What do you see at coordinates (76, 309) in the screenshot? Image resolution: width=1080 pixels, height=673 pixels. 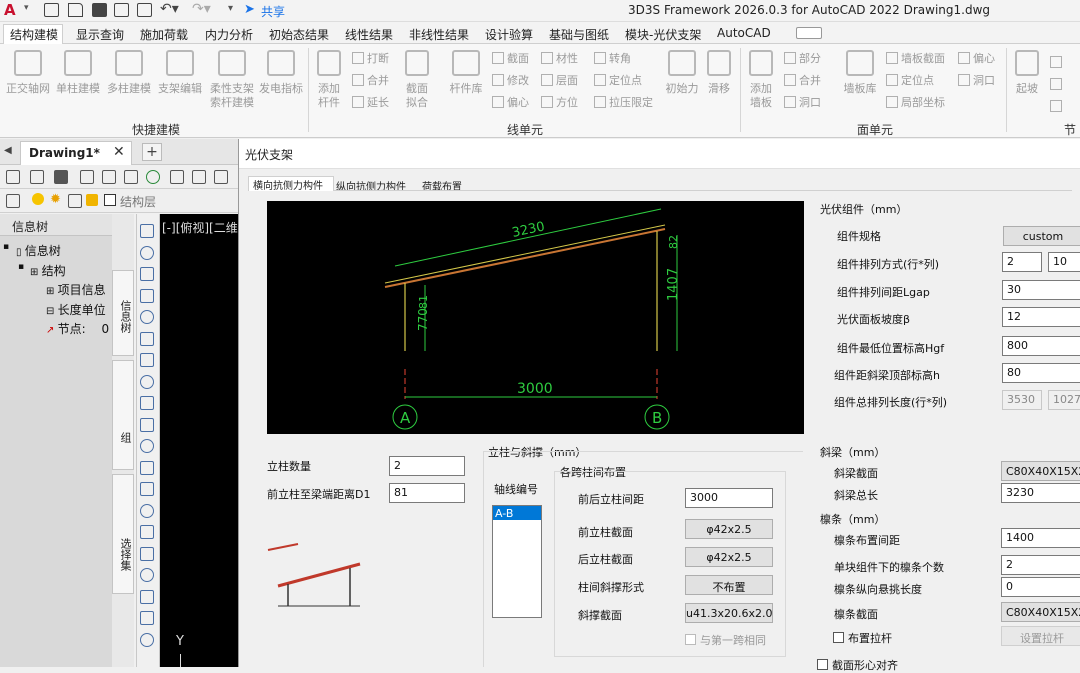 I see `tree-length-unit: ⊟ 长度单位` at bounding box center [76, 309].